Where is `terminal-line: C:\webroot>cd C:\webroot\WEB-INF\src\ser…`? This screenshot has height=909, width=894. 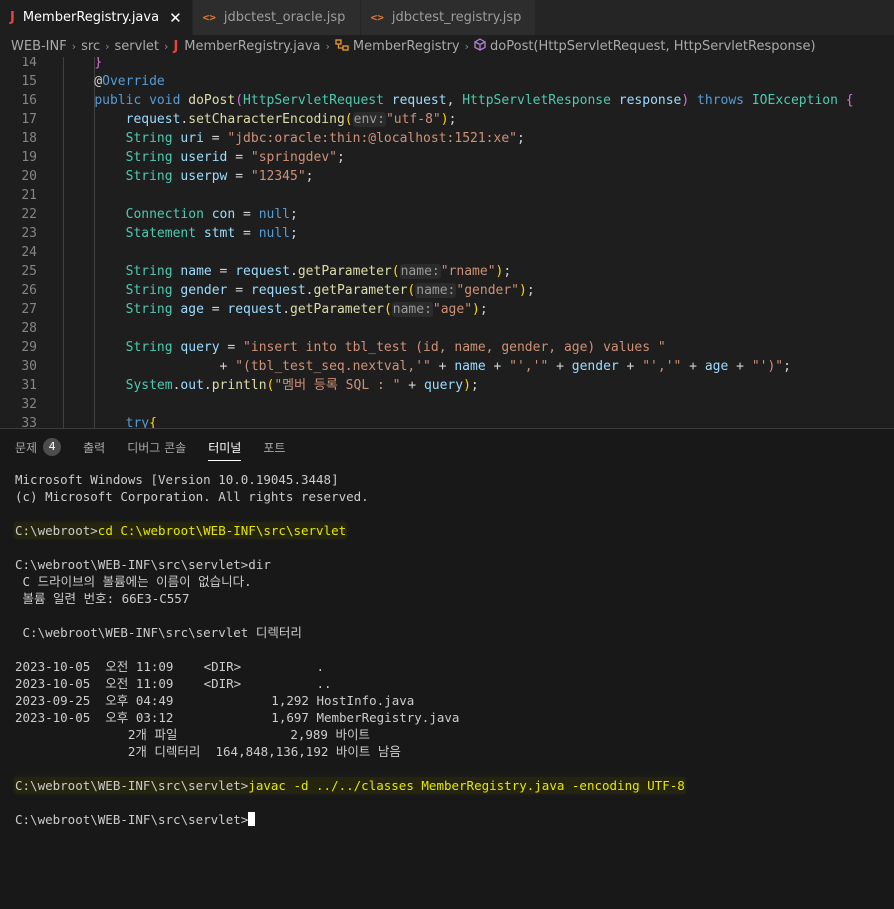 terminal-line: C:\webroot>cd C:\webroot\WEB-INF\src\ser… is located at coordinates (350, 530).